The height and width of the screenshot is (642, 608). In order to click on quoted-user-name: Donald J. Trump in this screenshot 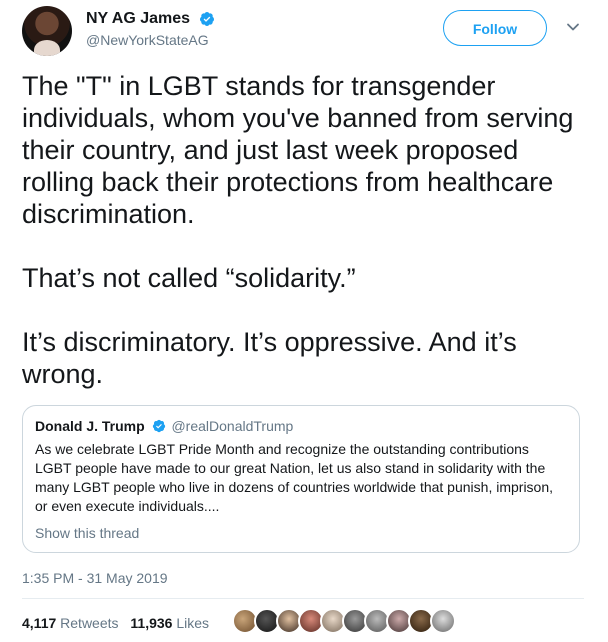, I will do `click(90, 426)`.